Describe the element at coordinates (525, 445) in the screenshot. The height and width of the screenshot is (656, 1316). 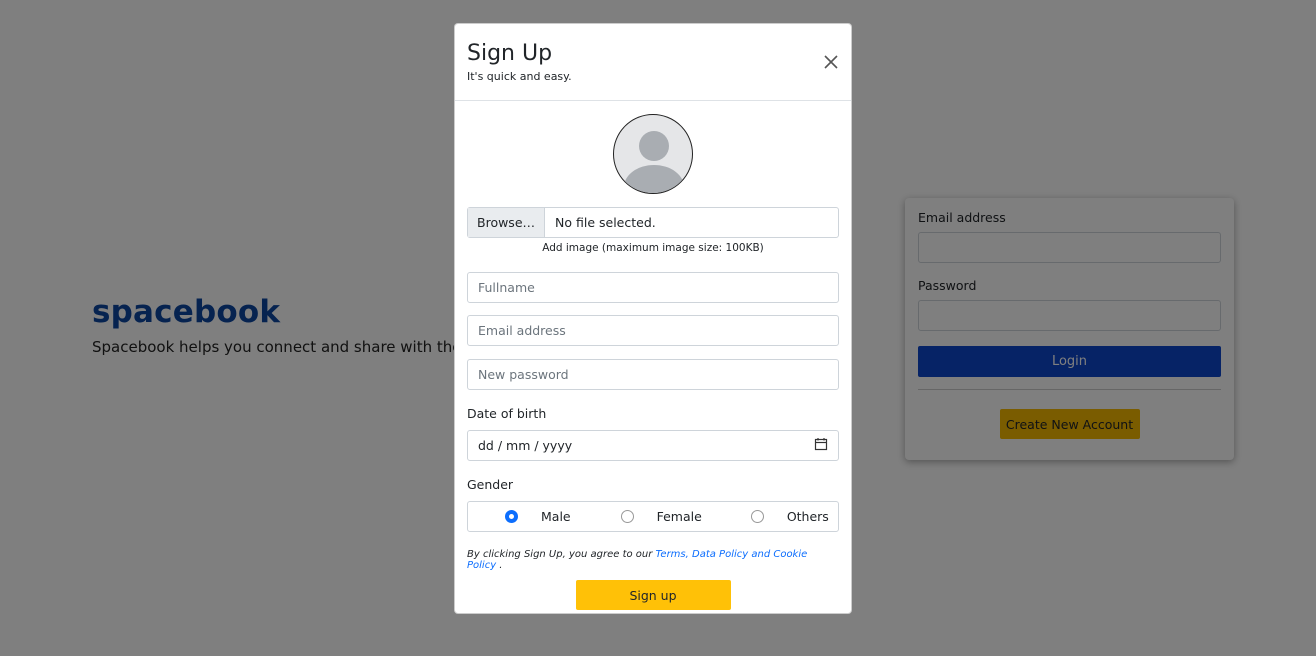
I see `dob-placeholder: dd / mm / yyyy` at that location.